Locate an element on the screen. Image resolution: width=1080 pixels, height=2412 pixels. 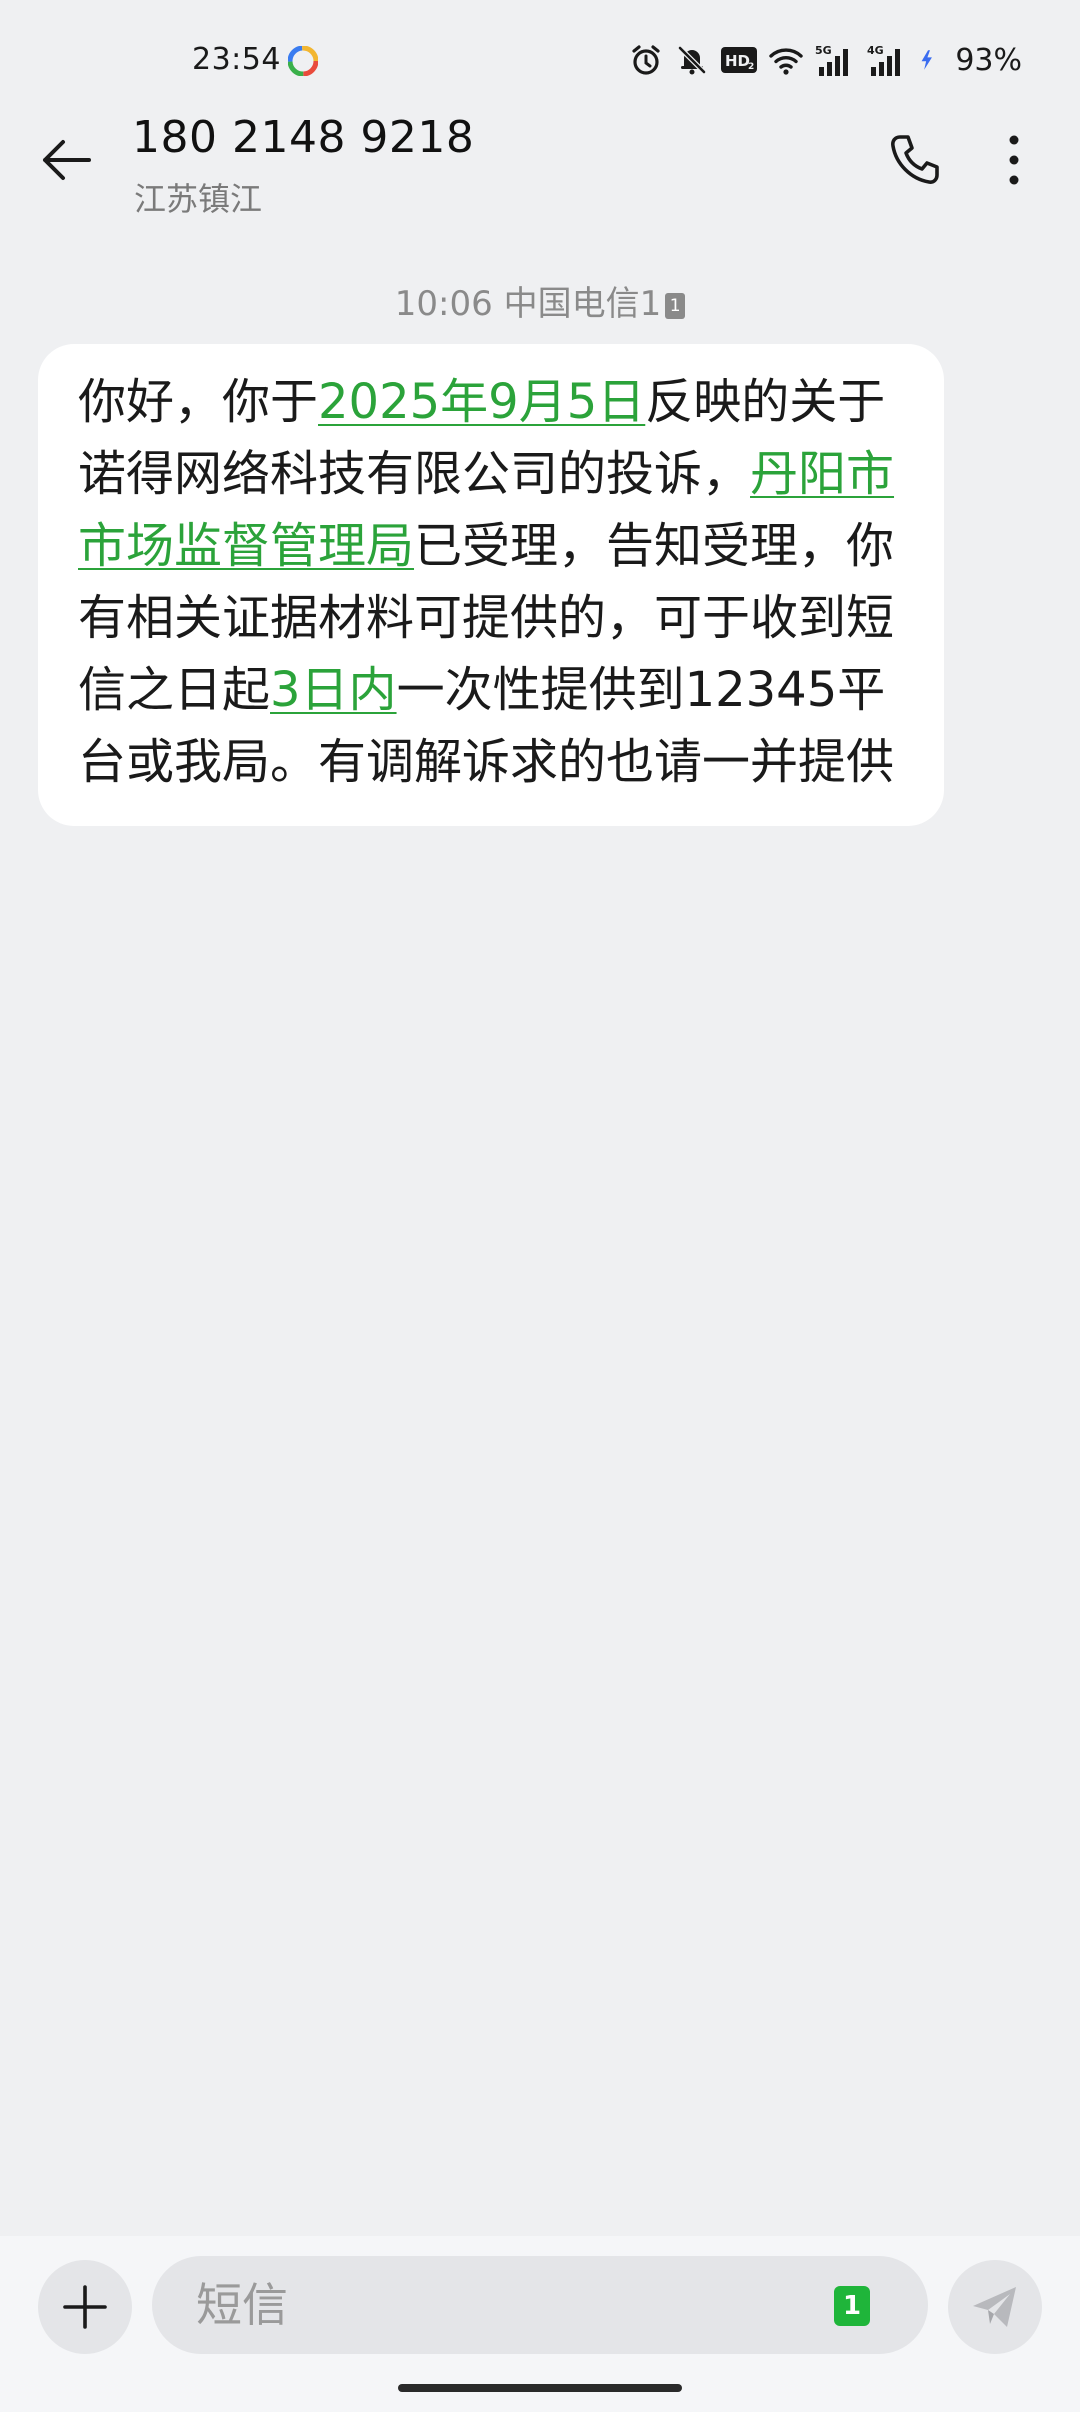
plus-icon is located at coordinates (85, 2307).